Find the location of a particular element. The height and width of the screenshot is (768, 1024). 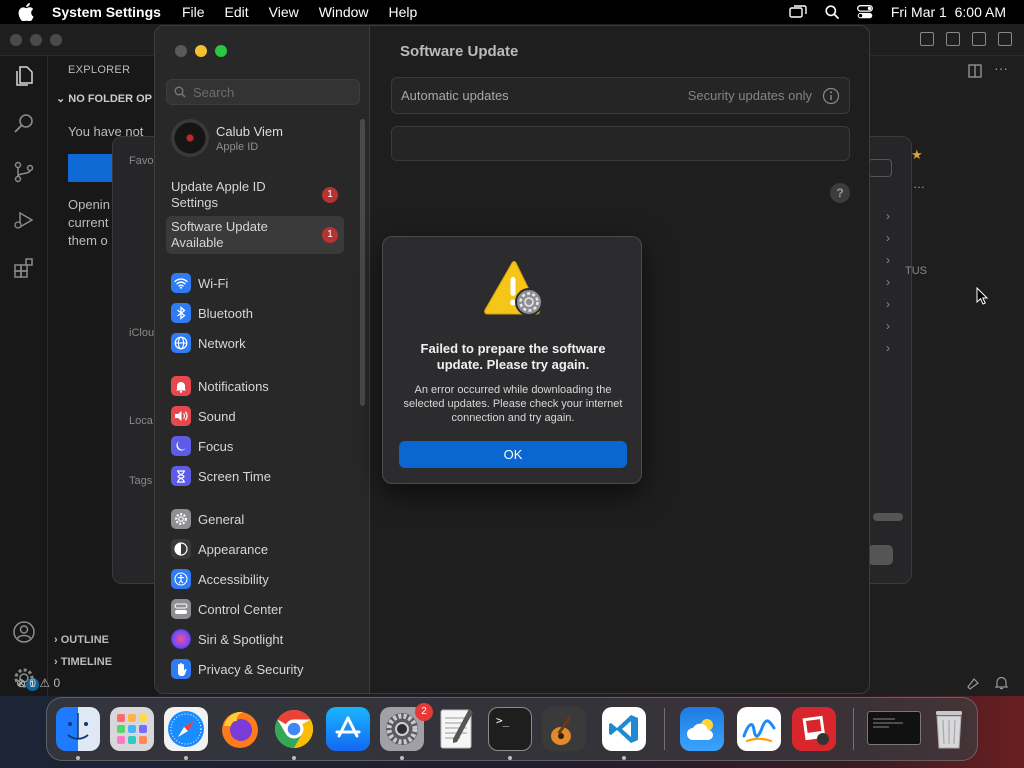

explorer-files-icon is located at coordinates (24, 76).